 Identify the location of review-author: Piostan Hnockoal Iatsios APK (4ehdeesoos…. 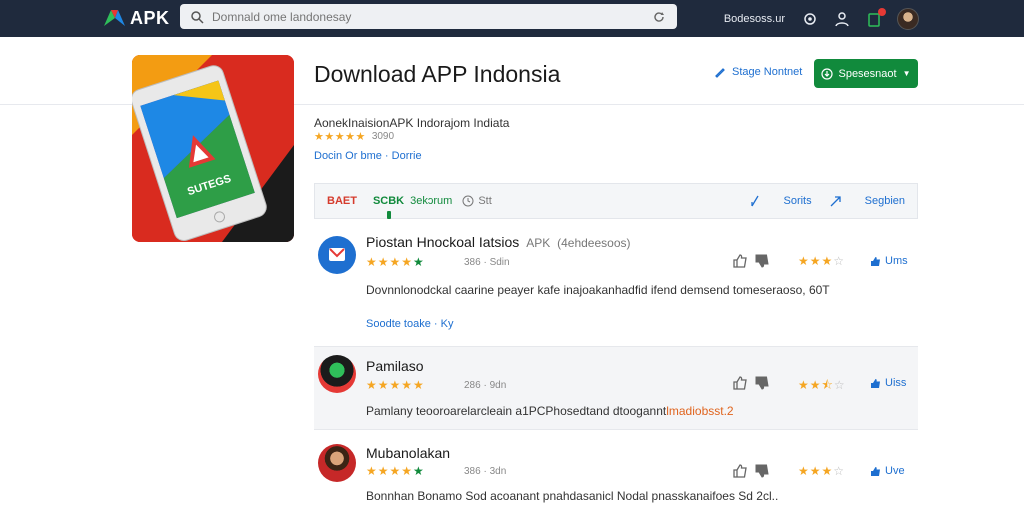
(498, 242).